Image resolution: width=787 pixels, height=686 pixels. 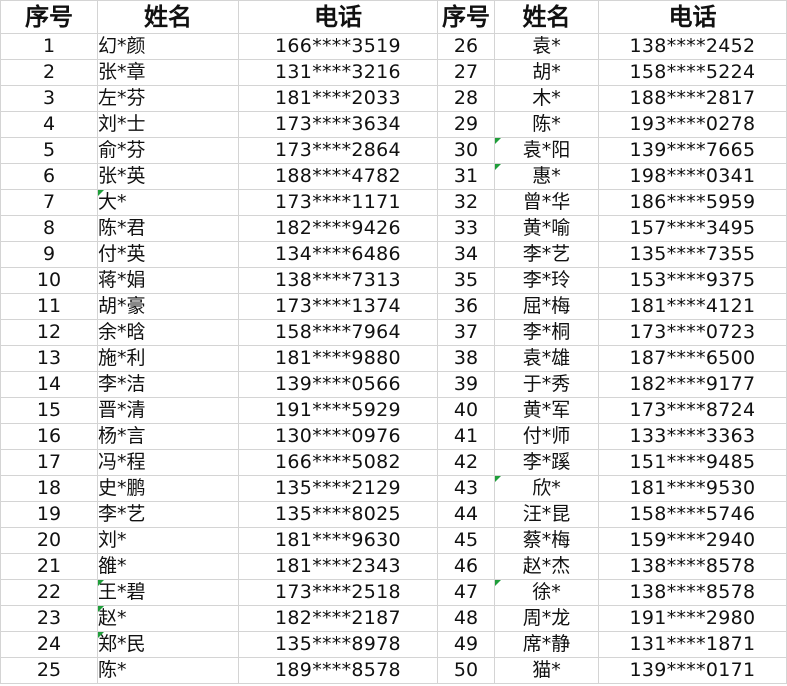 What do you see at coordinates (49, 228) in the screenshot?
I see `seq-cell: 8` at bounding box center [49, 228].